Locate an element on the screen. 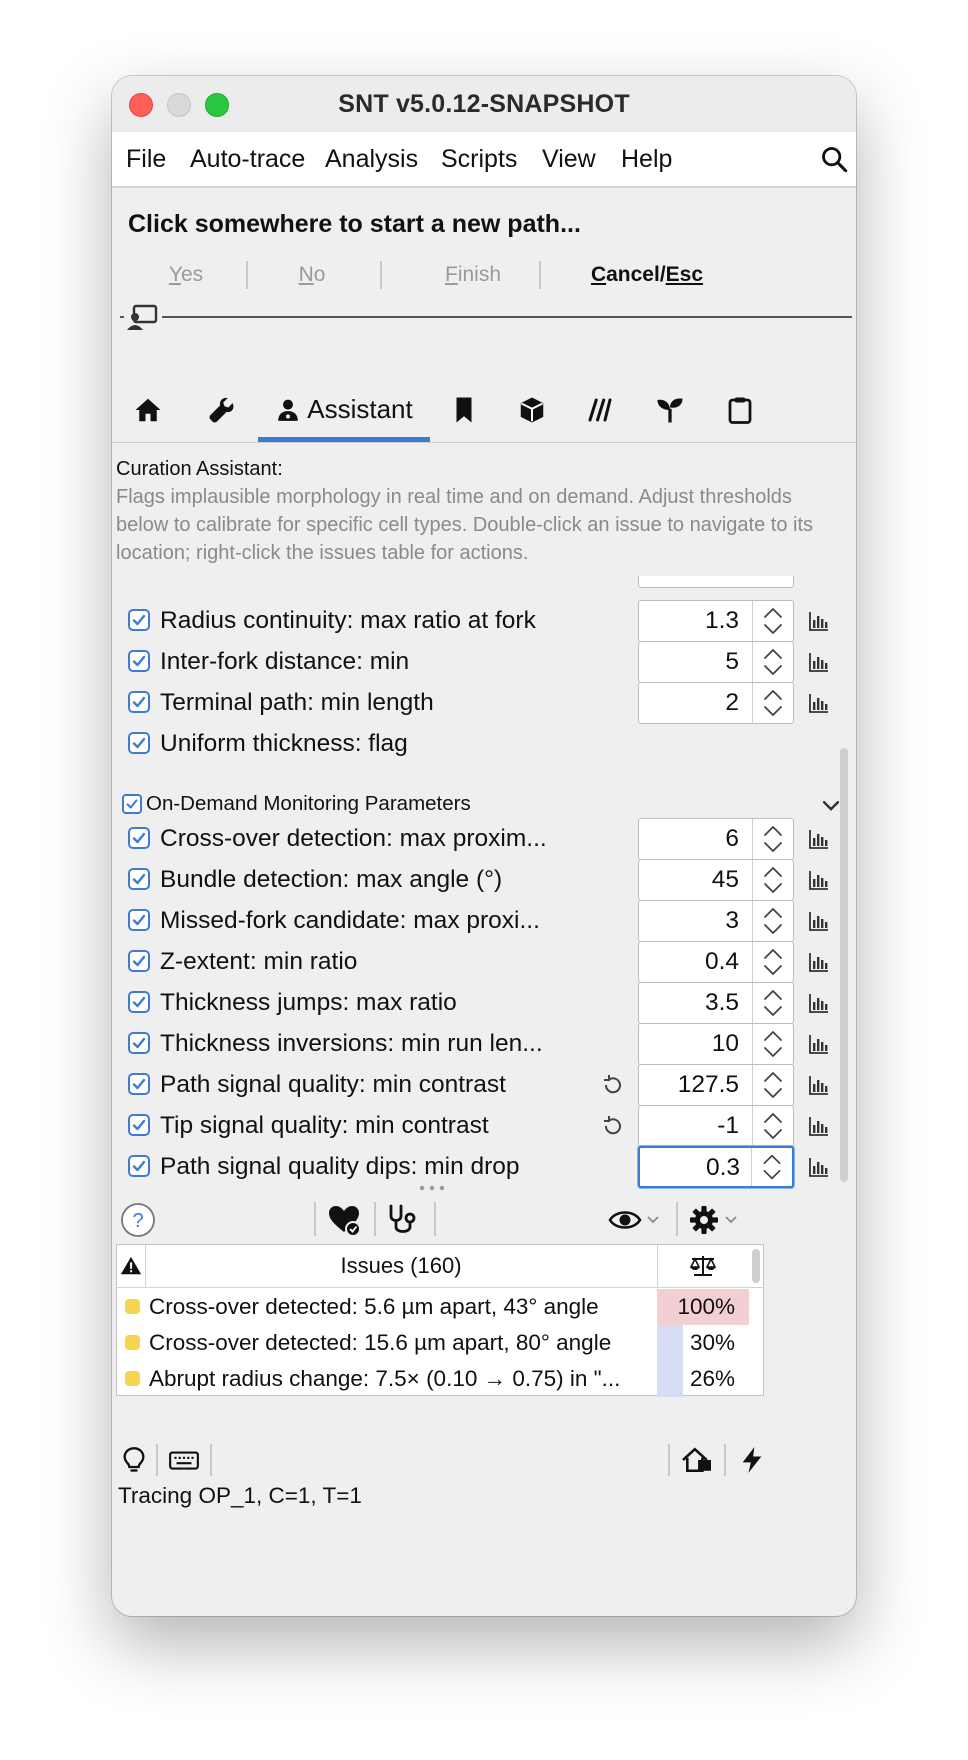 The image size is (968, 1760). section-checkbox is located at coordinates (132, 804).